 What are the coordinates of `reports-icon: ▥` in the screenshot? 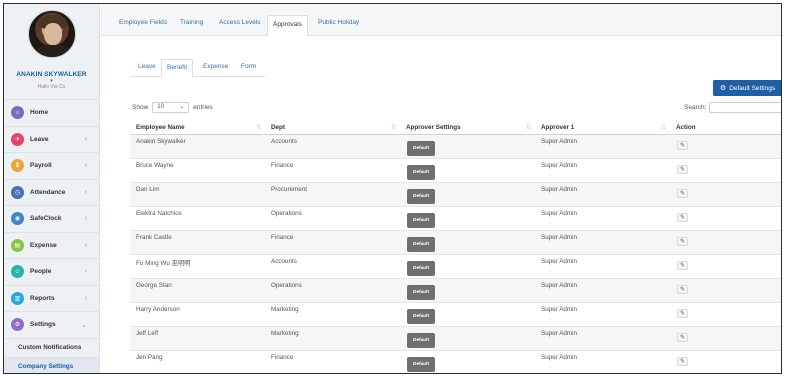 It's located at (17, 298).